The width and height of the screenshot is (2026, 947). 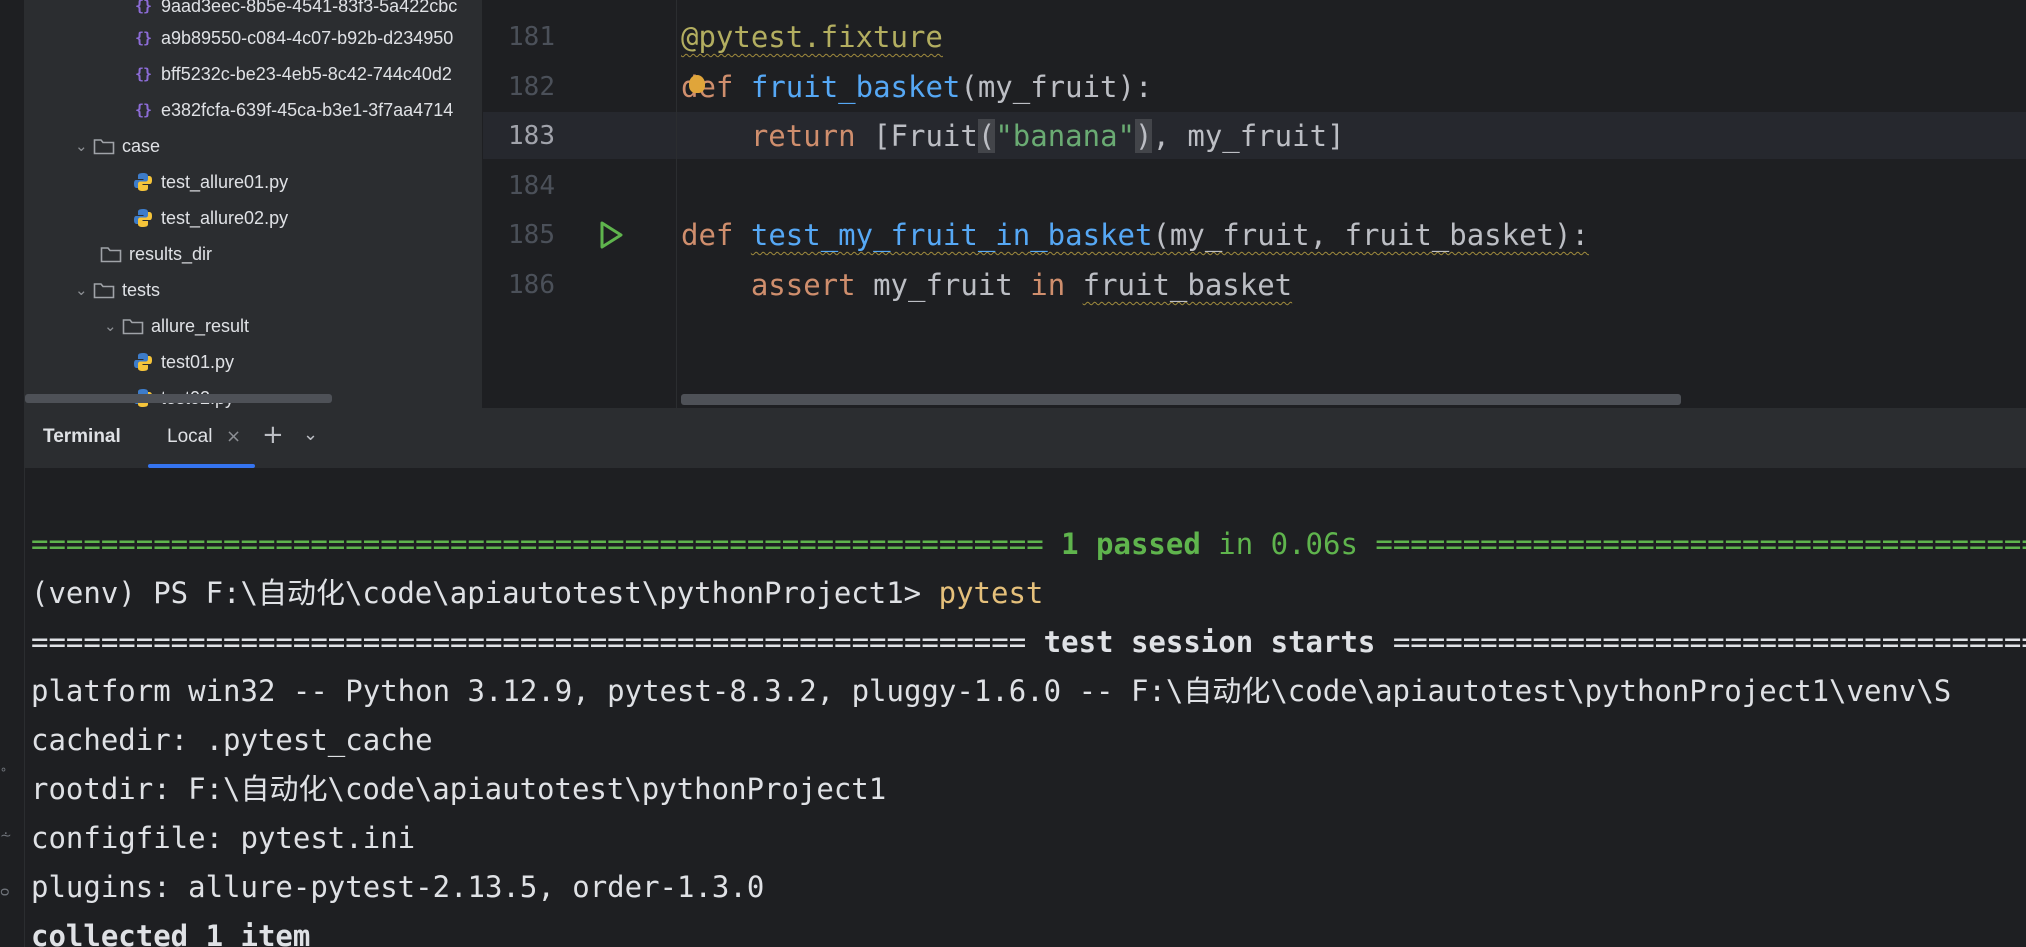 I want to click on code-text: [Fruit, so click(x=925, y=136).